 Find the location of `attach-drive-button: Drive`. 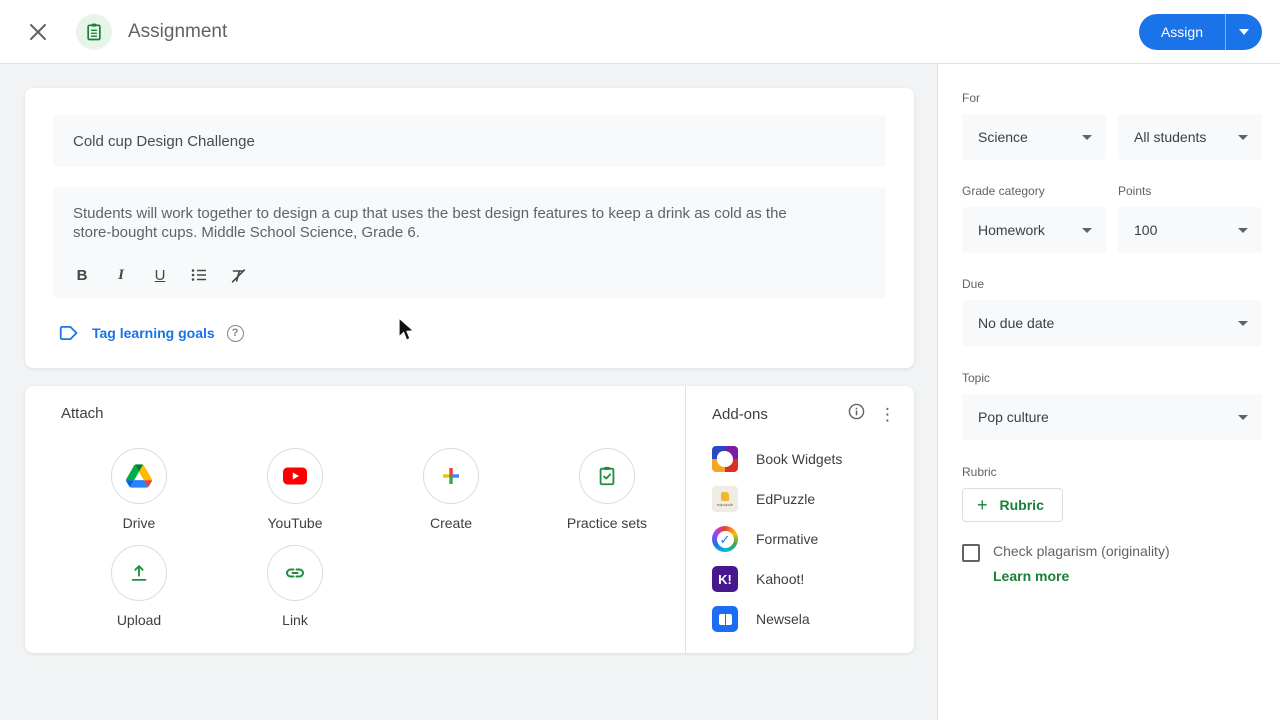

attach-drive-button: Drive is located at coordinates (139, 489).